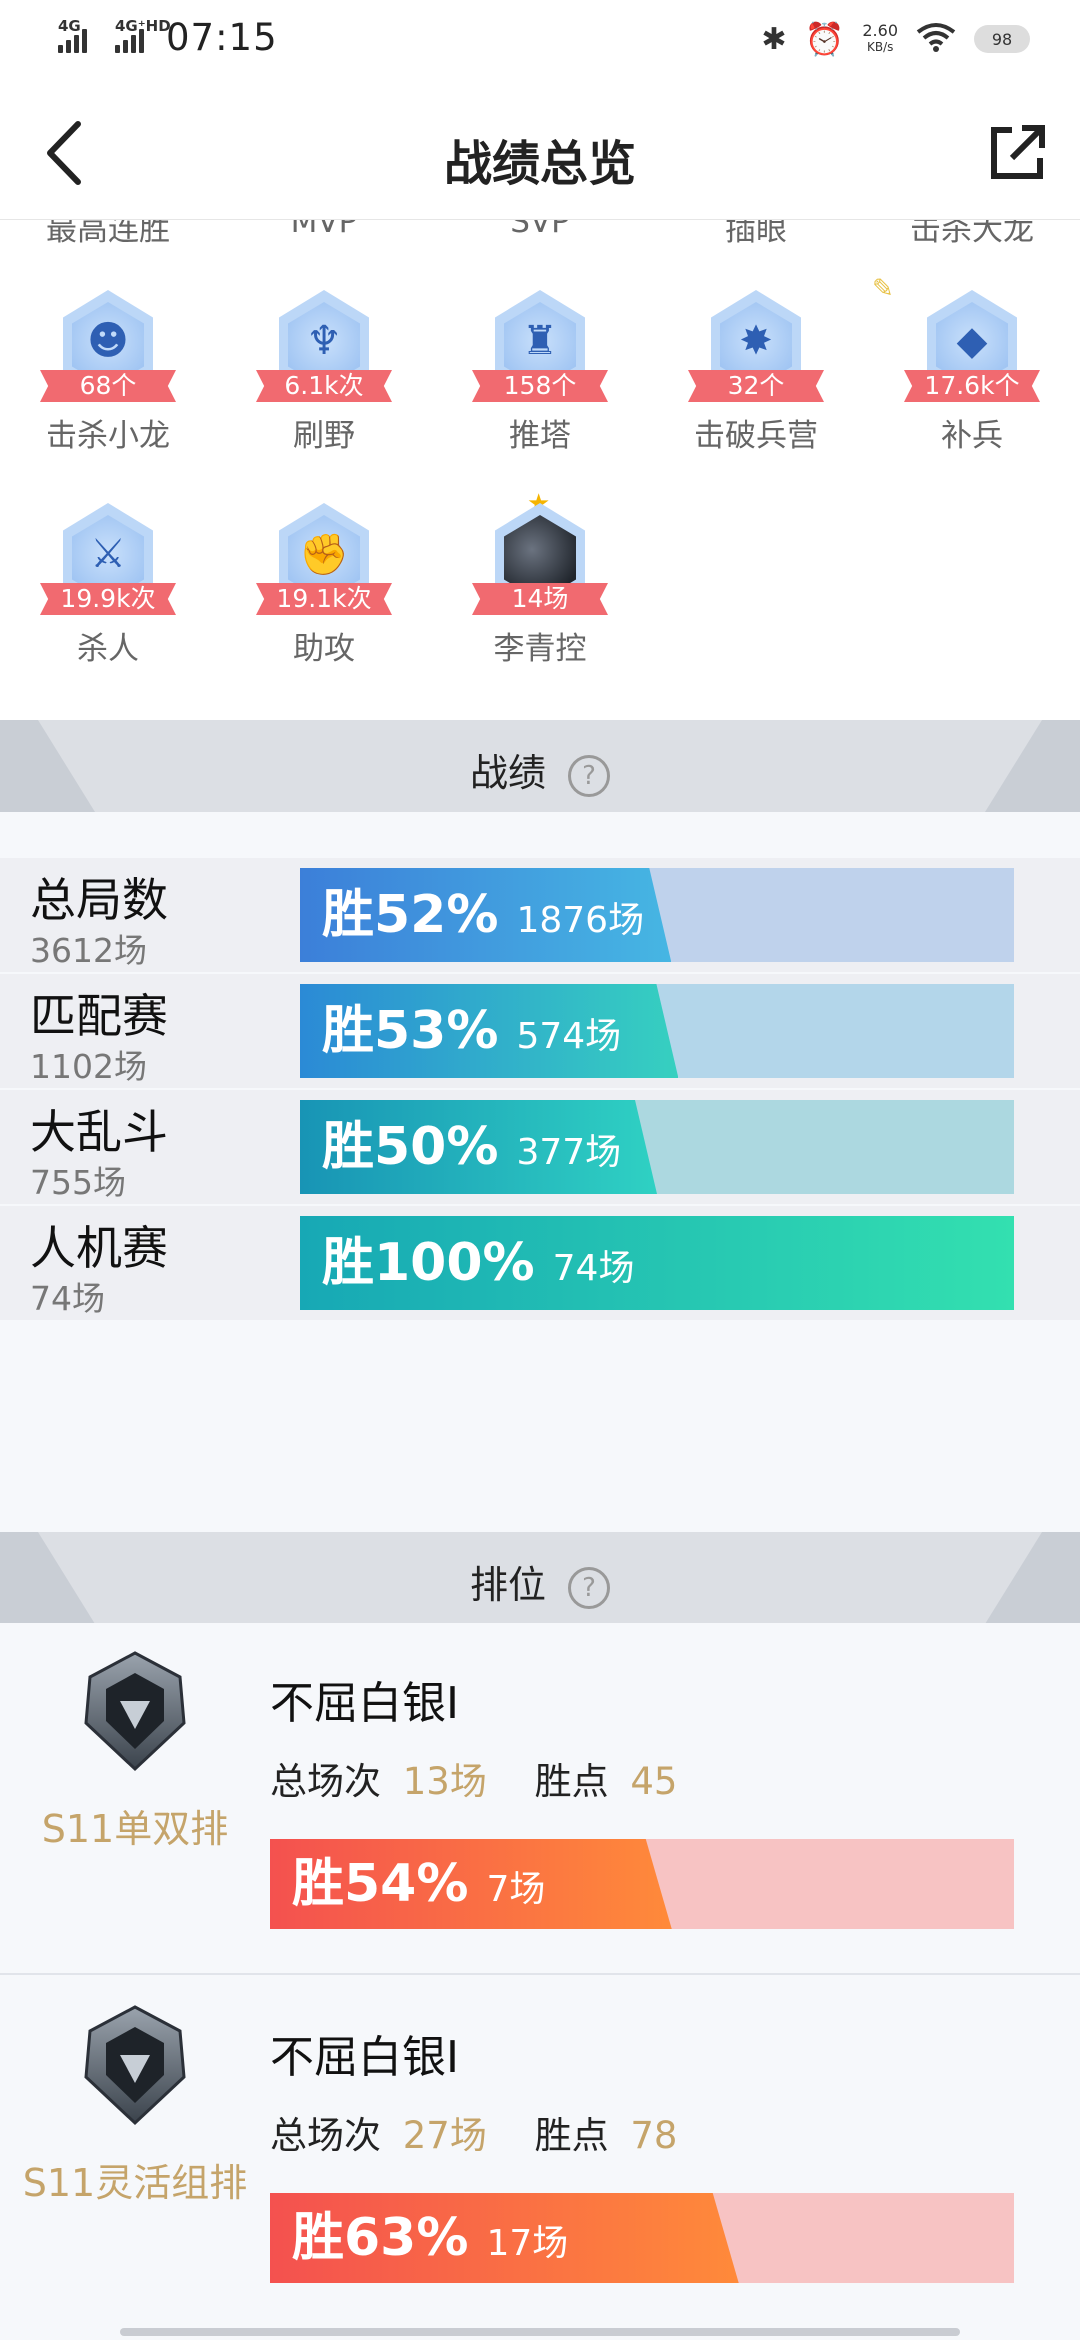 The image size is (1080, 2340). I want to click on badge-barracks: ✸ 32个 击破兵营, so click(756, 395).